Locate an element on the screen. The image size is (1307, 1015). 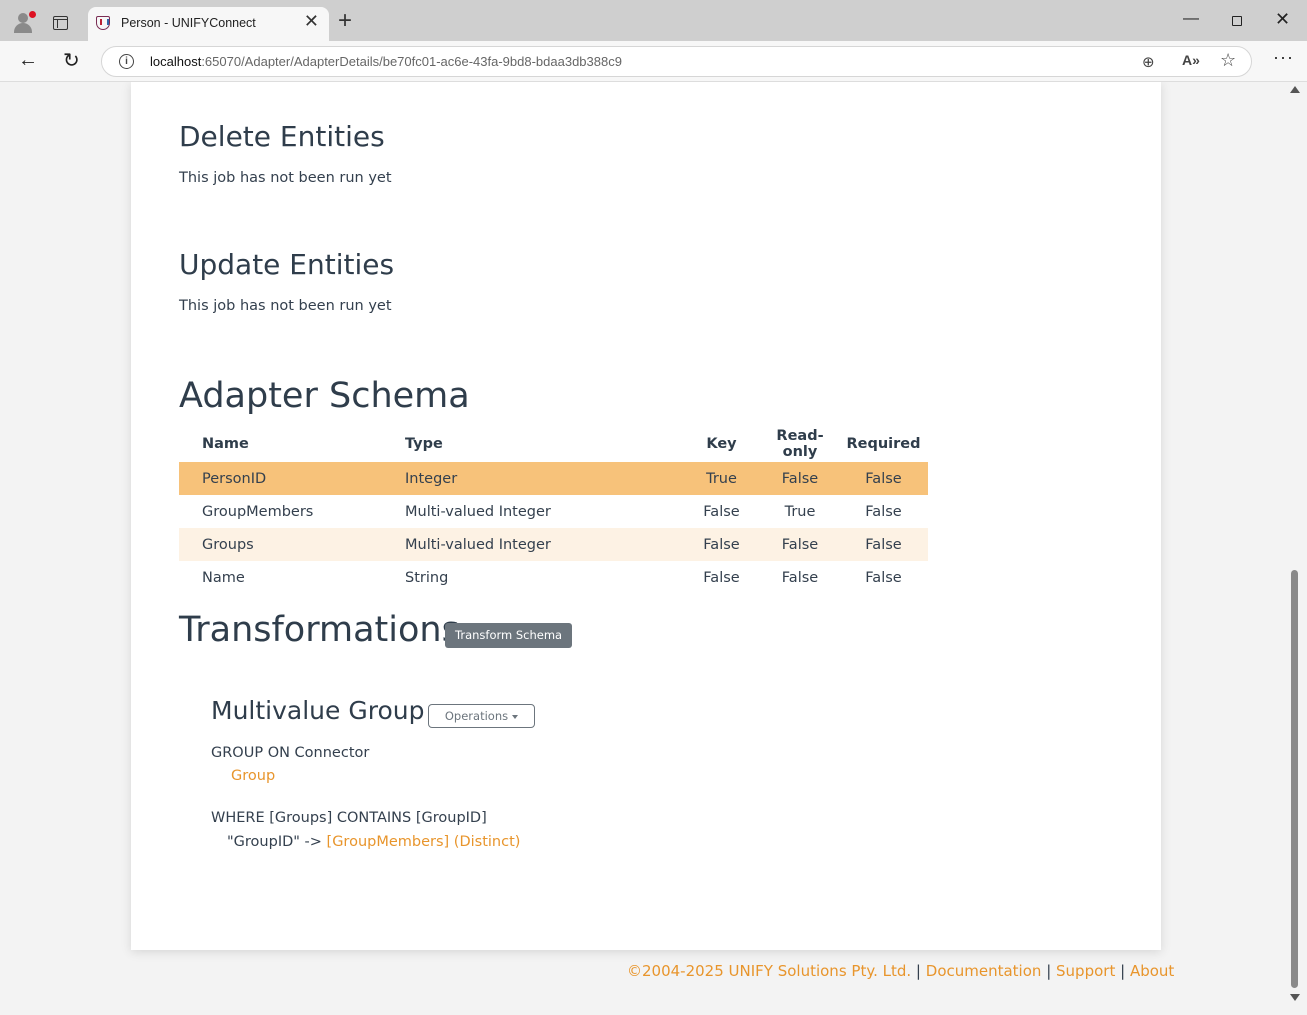
browser-tab: Person - UNIFYConnect ✕ is located at coordinates (208, 24).